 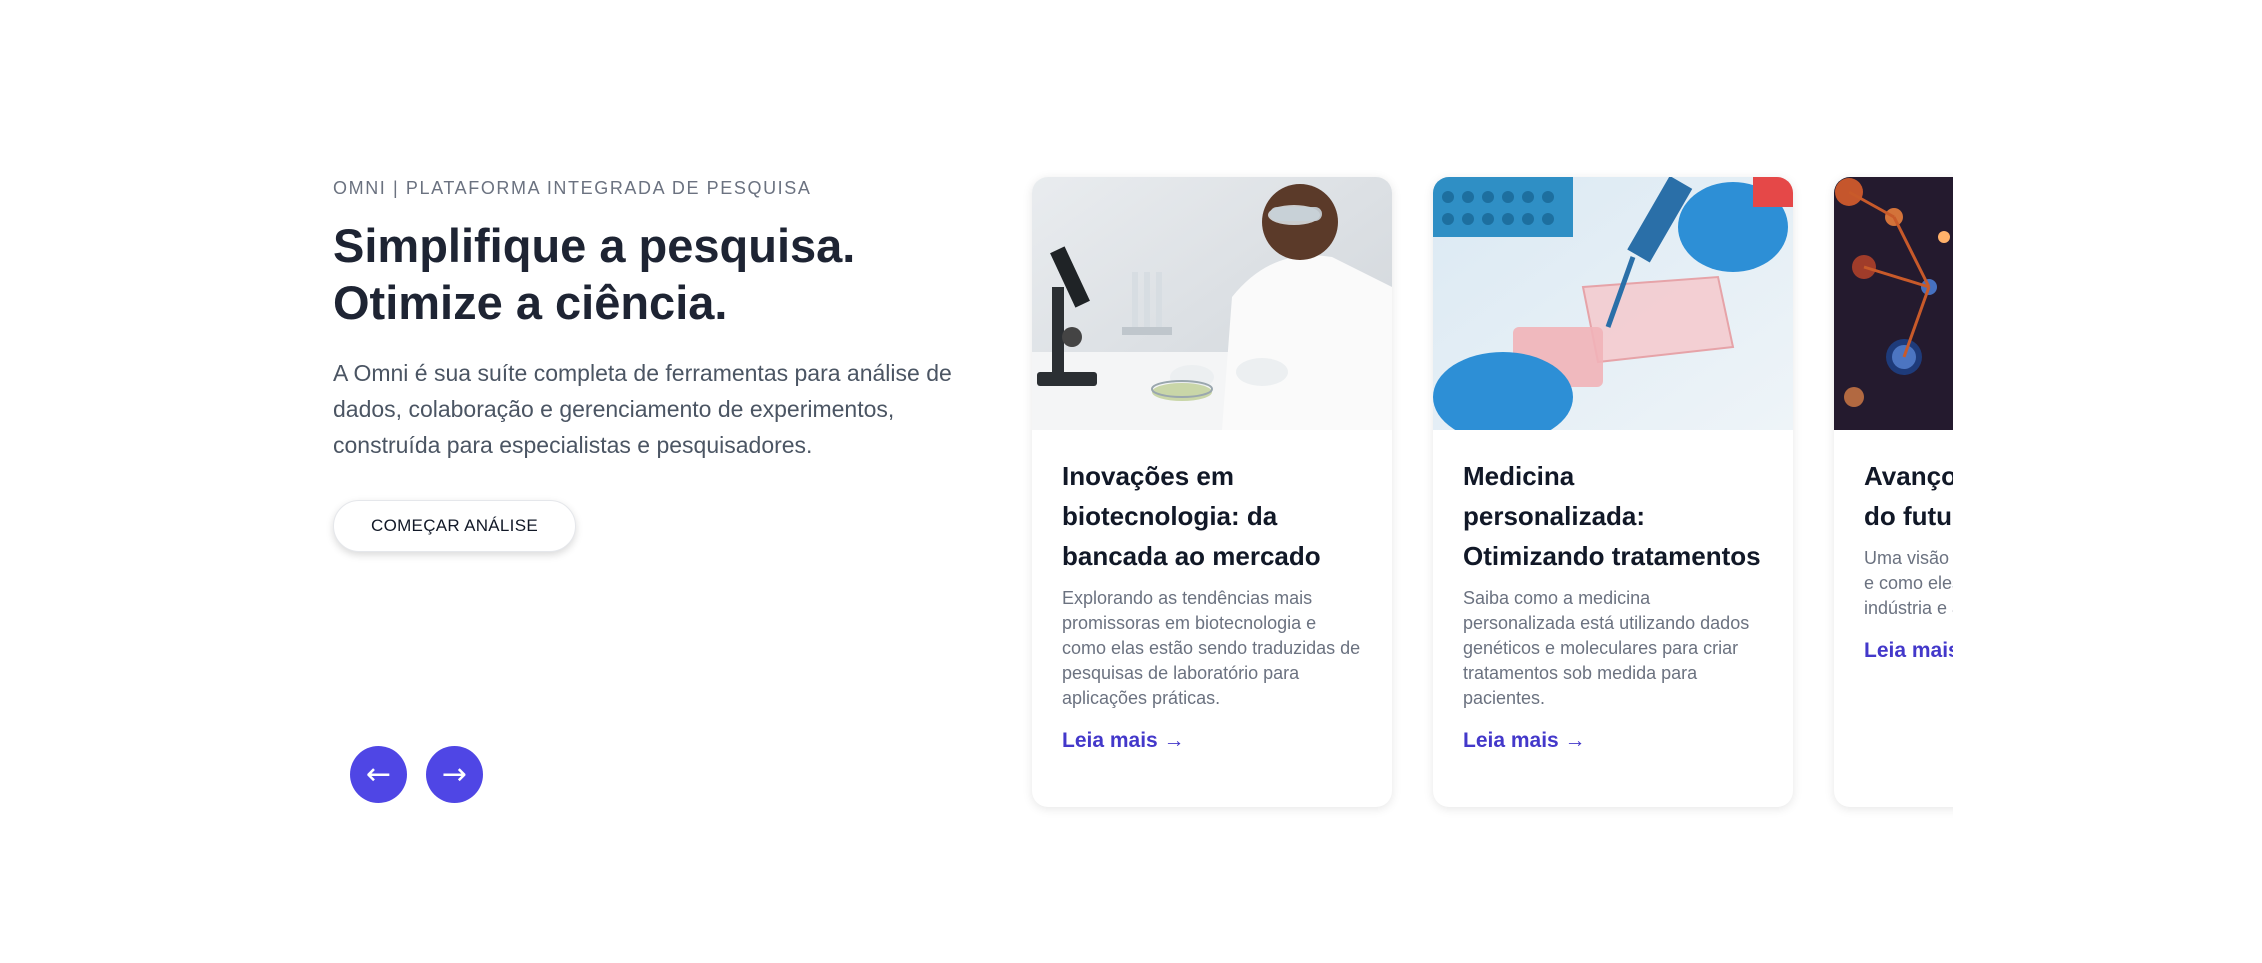 What do you see at coordinates (1212, 303) in the screenshot?
I see `scientist-microscope-photo` at bounding box center [1212, 303].